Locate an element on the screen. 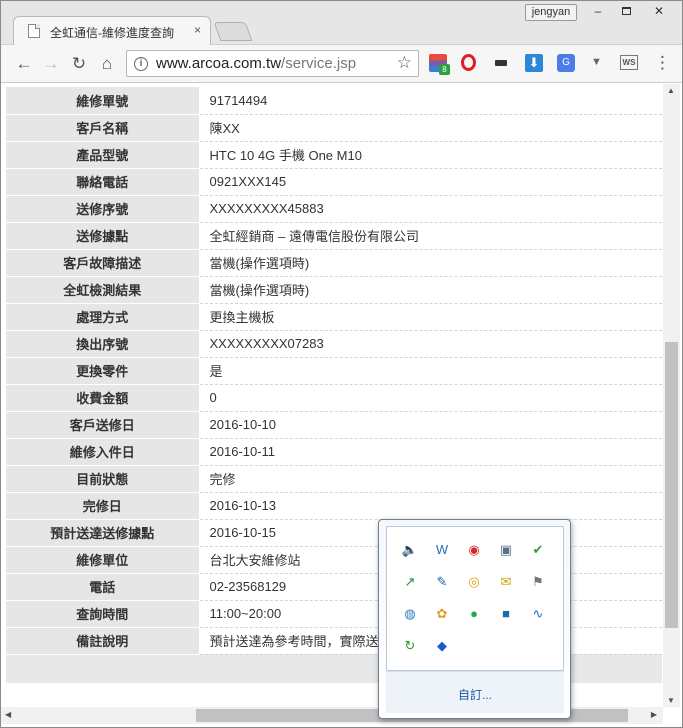  table-row: 更換零件是 is located at coordinates (334, 371).